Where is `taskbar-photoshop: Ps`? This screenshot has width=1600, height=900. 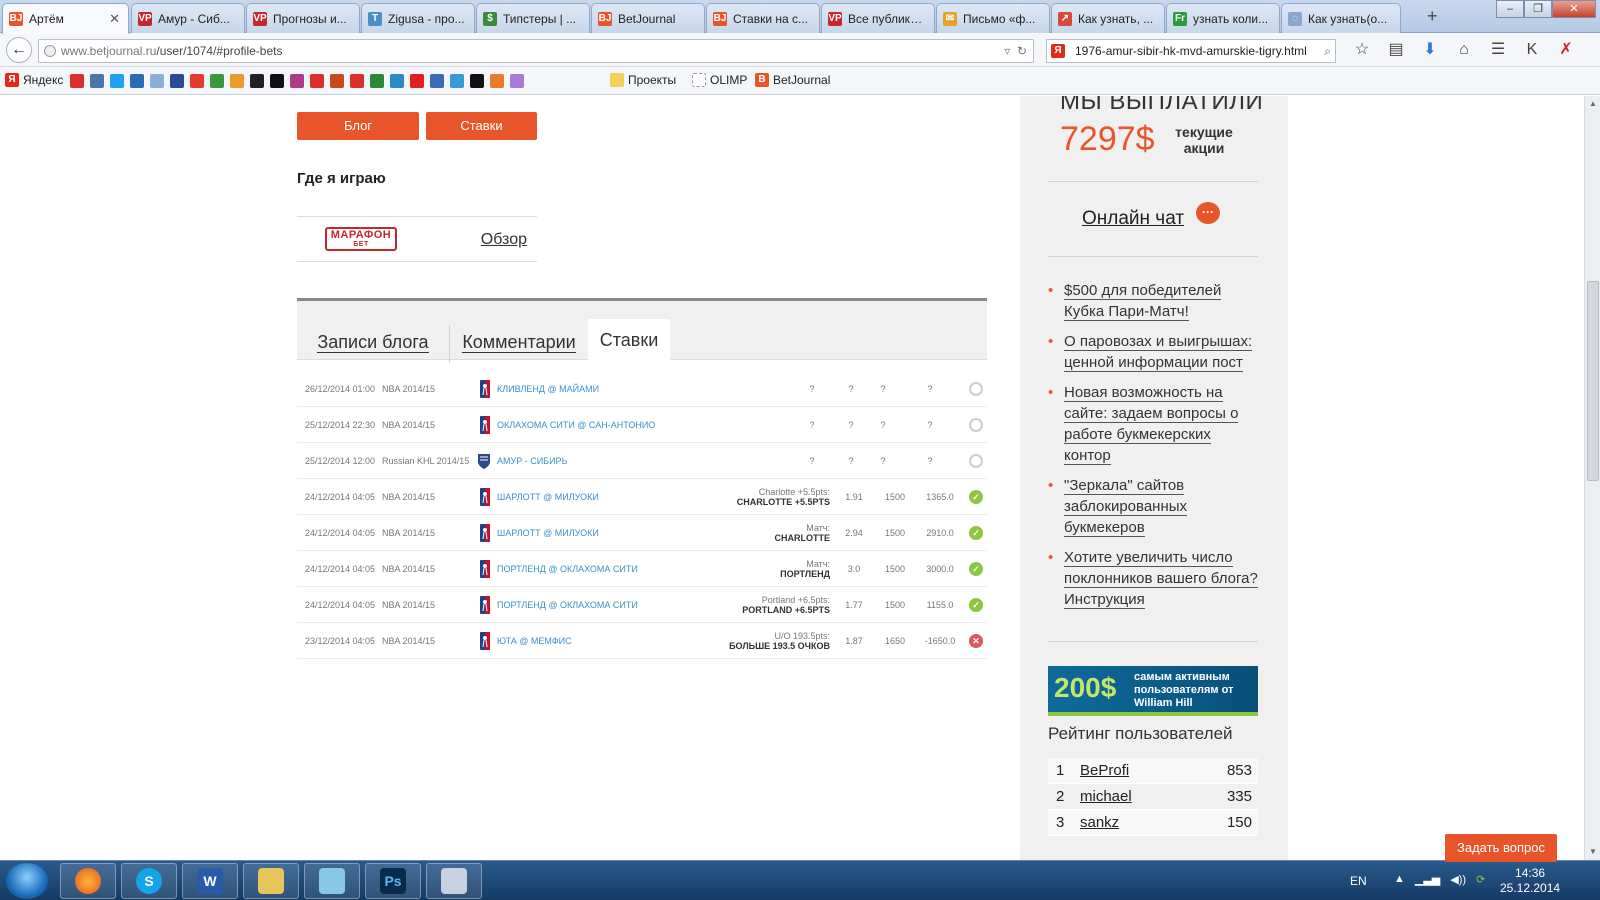 taskbar-photoshop: Ps is located at coordinates (393, 881).